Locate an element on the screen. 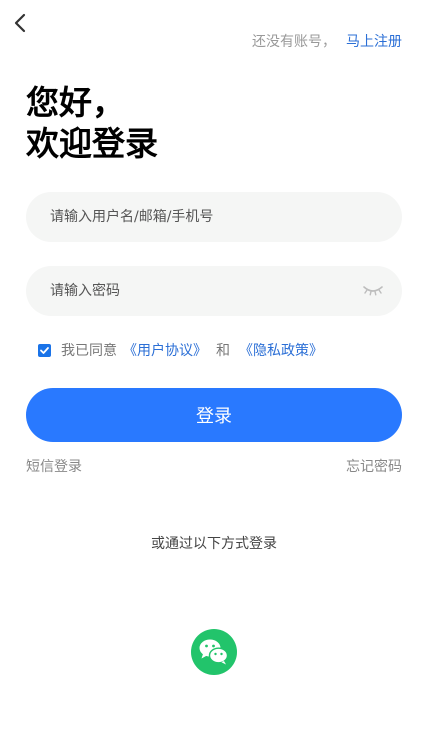 Image resolution: width=428 pixels, height=749 pixels. password-visibility-toggle is located at coordinates (373, 290).